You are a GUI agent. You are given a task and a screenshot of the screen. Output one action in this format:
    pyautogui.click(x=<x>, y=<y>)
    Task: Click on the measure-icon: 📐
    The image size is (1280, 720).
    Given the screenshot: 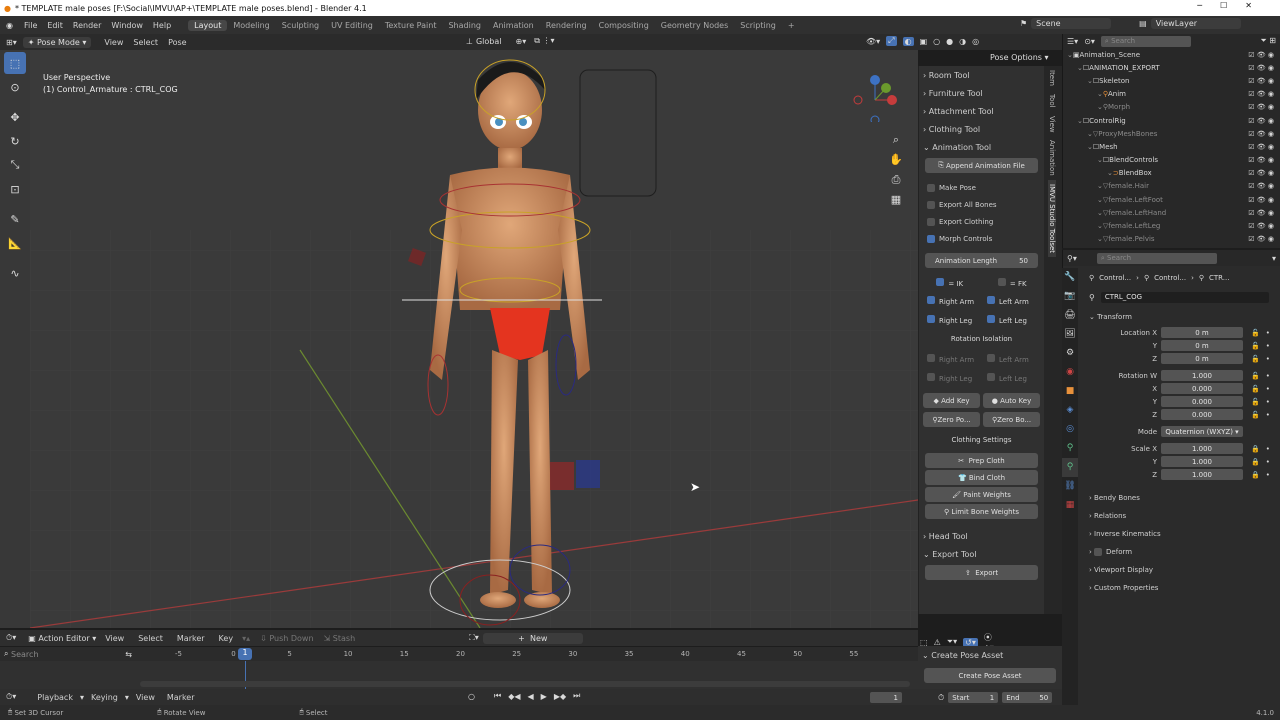 What is the action you would take?
    pyautogui.click(x=15, y=243)
    